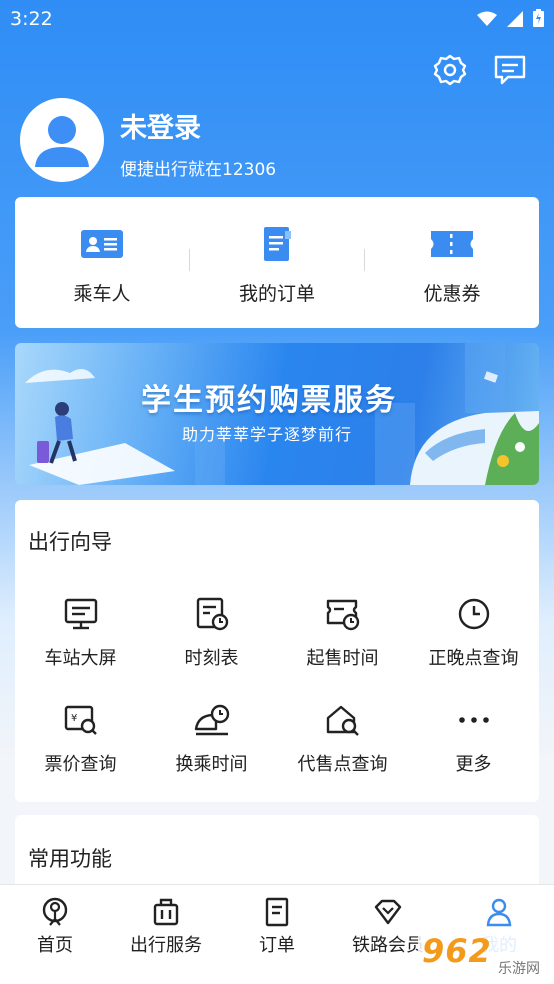 This screenshot has width=554, height=984. What do you see at coordinates (166, 912) in the screenshot?
I see `luggage-icon` at bounding box center [166, 912].